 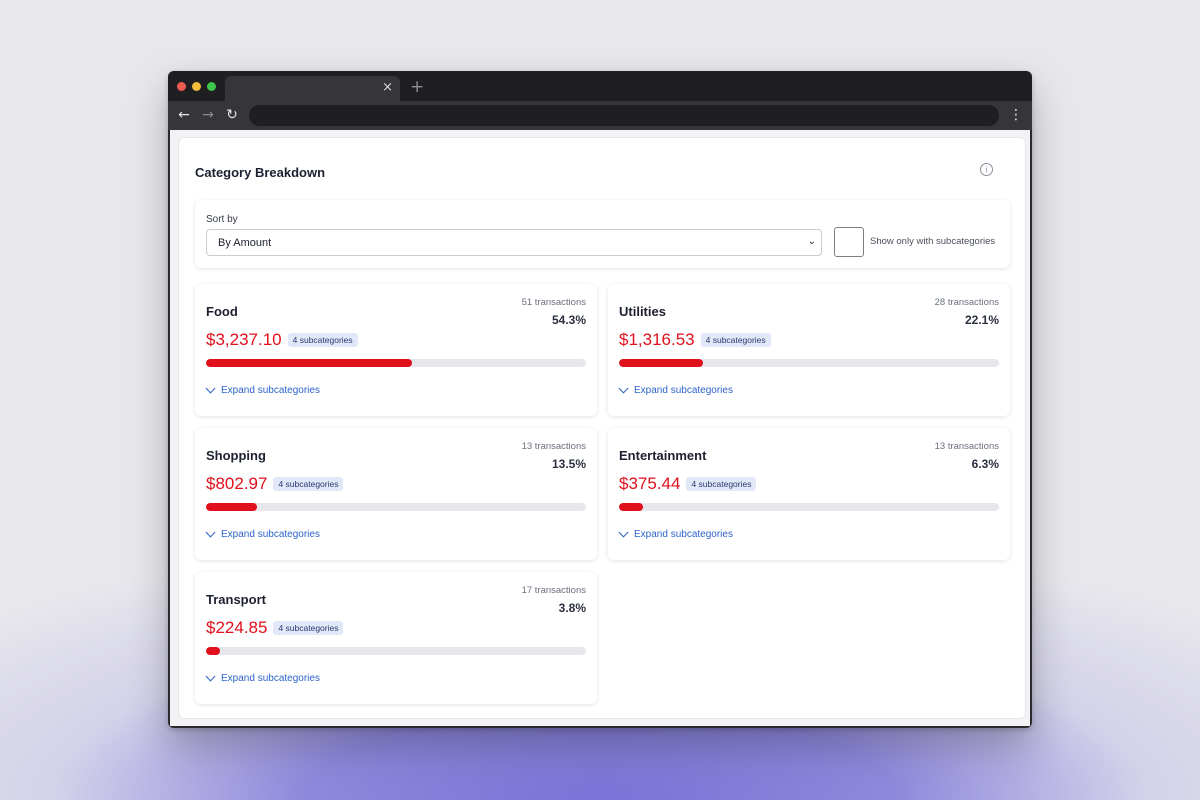 I want to click on category-amount: $224.85, so click(x=237, y=627).